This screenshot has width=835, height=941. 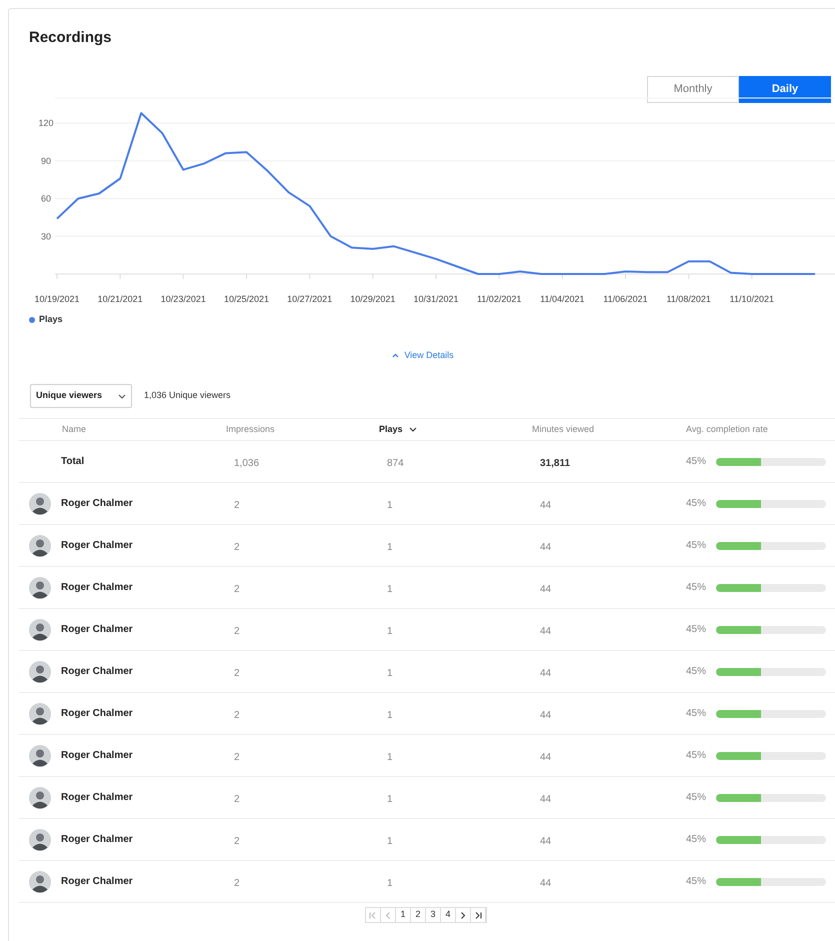 What do you see at coordinates (562, 299) in the screenshot?
I see `x-axis-label: 11/04/2021` at bounding box center [562, 299].